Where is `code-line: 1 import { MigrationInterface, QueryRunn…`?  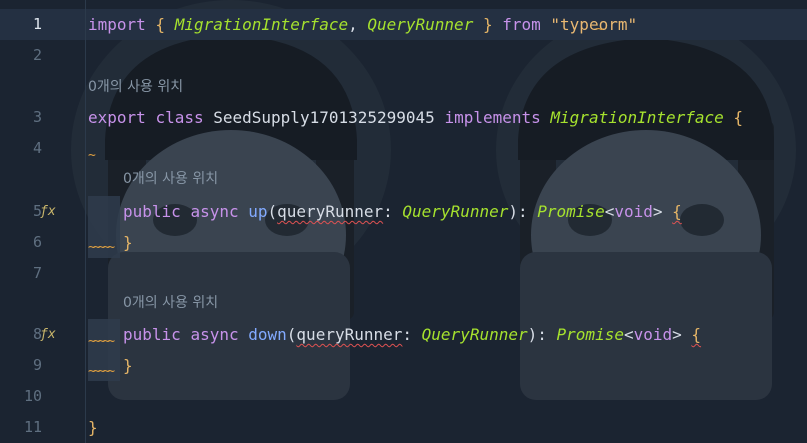
code-line: 1 import { MigrationInterface, QueryRunn… is located at coordinates (403, 24).